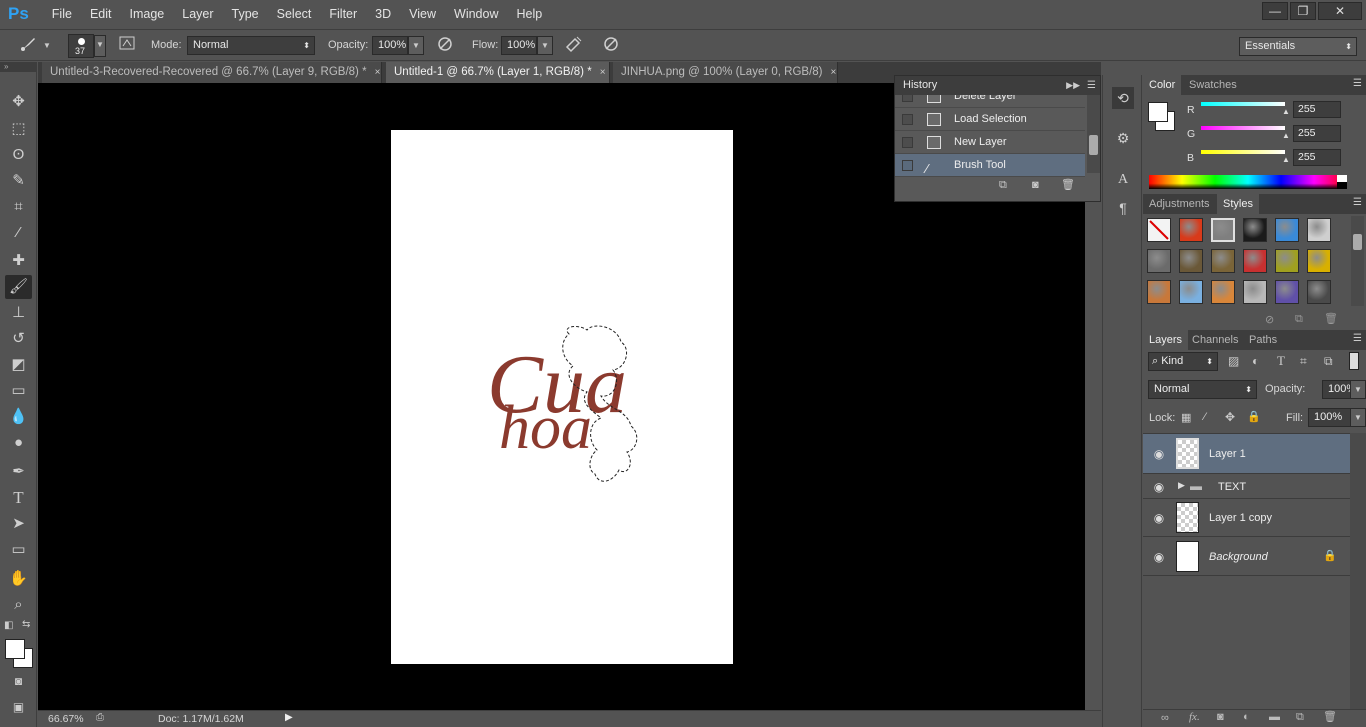  Describe the element at coordinates (1248, 182) in the screenshot. I see `color-spectrum-bar` at that location.